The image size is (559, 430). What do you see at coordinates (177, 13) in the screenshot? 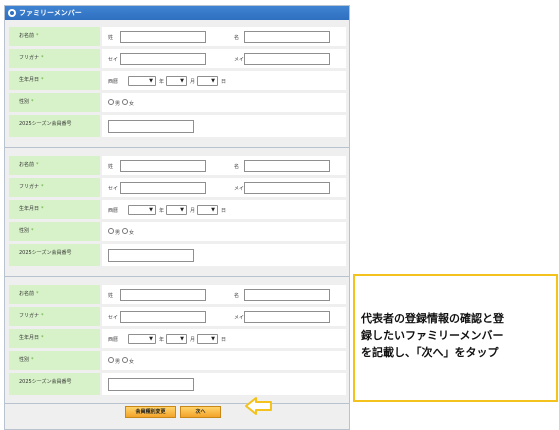
I see `section-header: ファミリーメンバー` at bounding box center [177, 13].